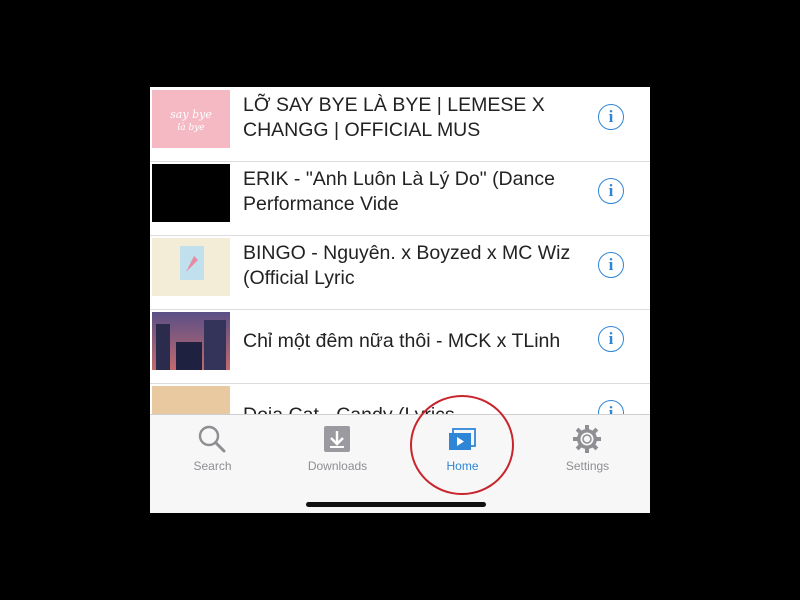 This screenshot has height=600, width=800. Describe the element at coordinates (212, 466) in the screenshot. I see `tab-label: Search` at that location.